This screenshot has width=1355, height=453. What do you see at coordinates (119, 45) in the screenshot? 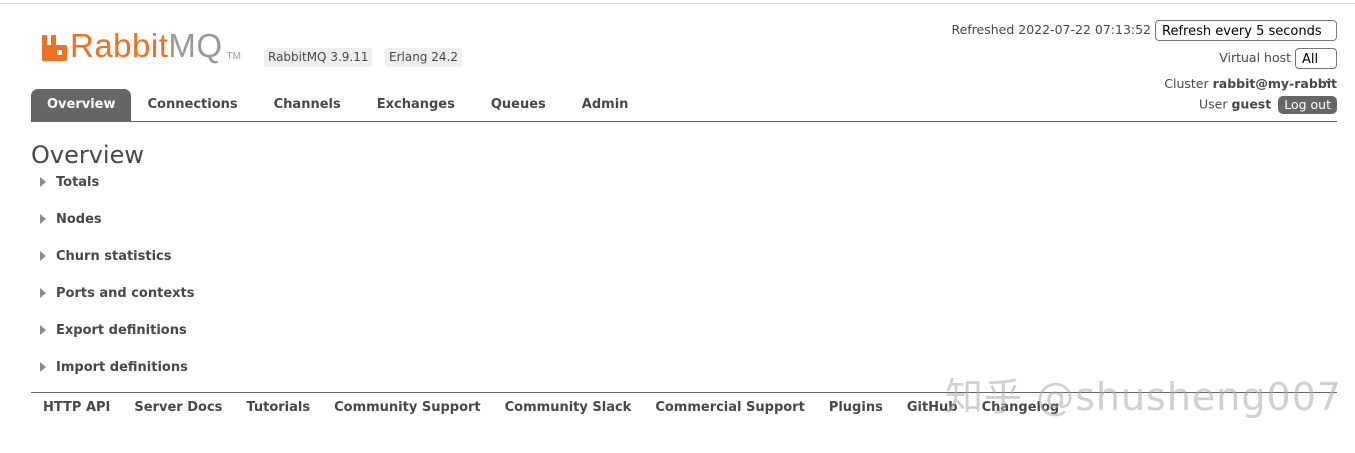
I see `logo-text-rabbit: Rabbit` at bounding box center [119, 45].